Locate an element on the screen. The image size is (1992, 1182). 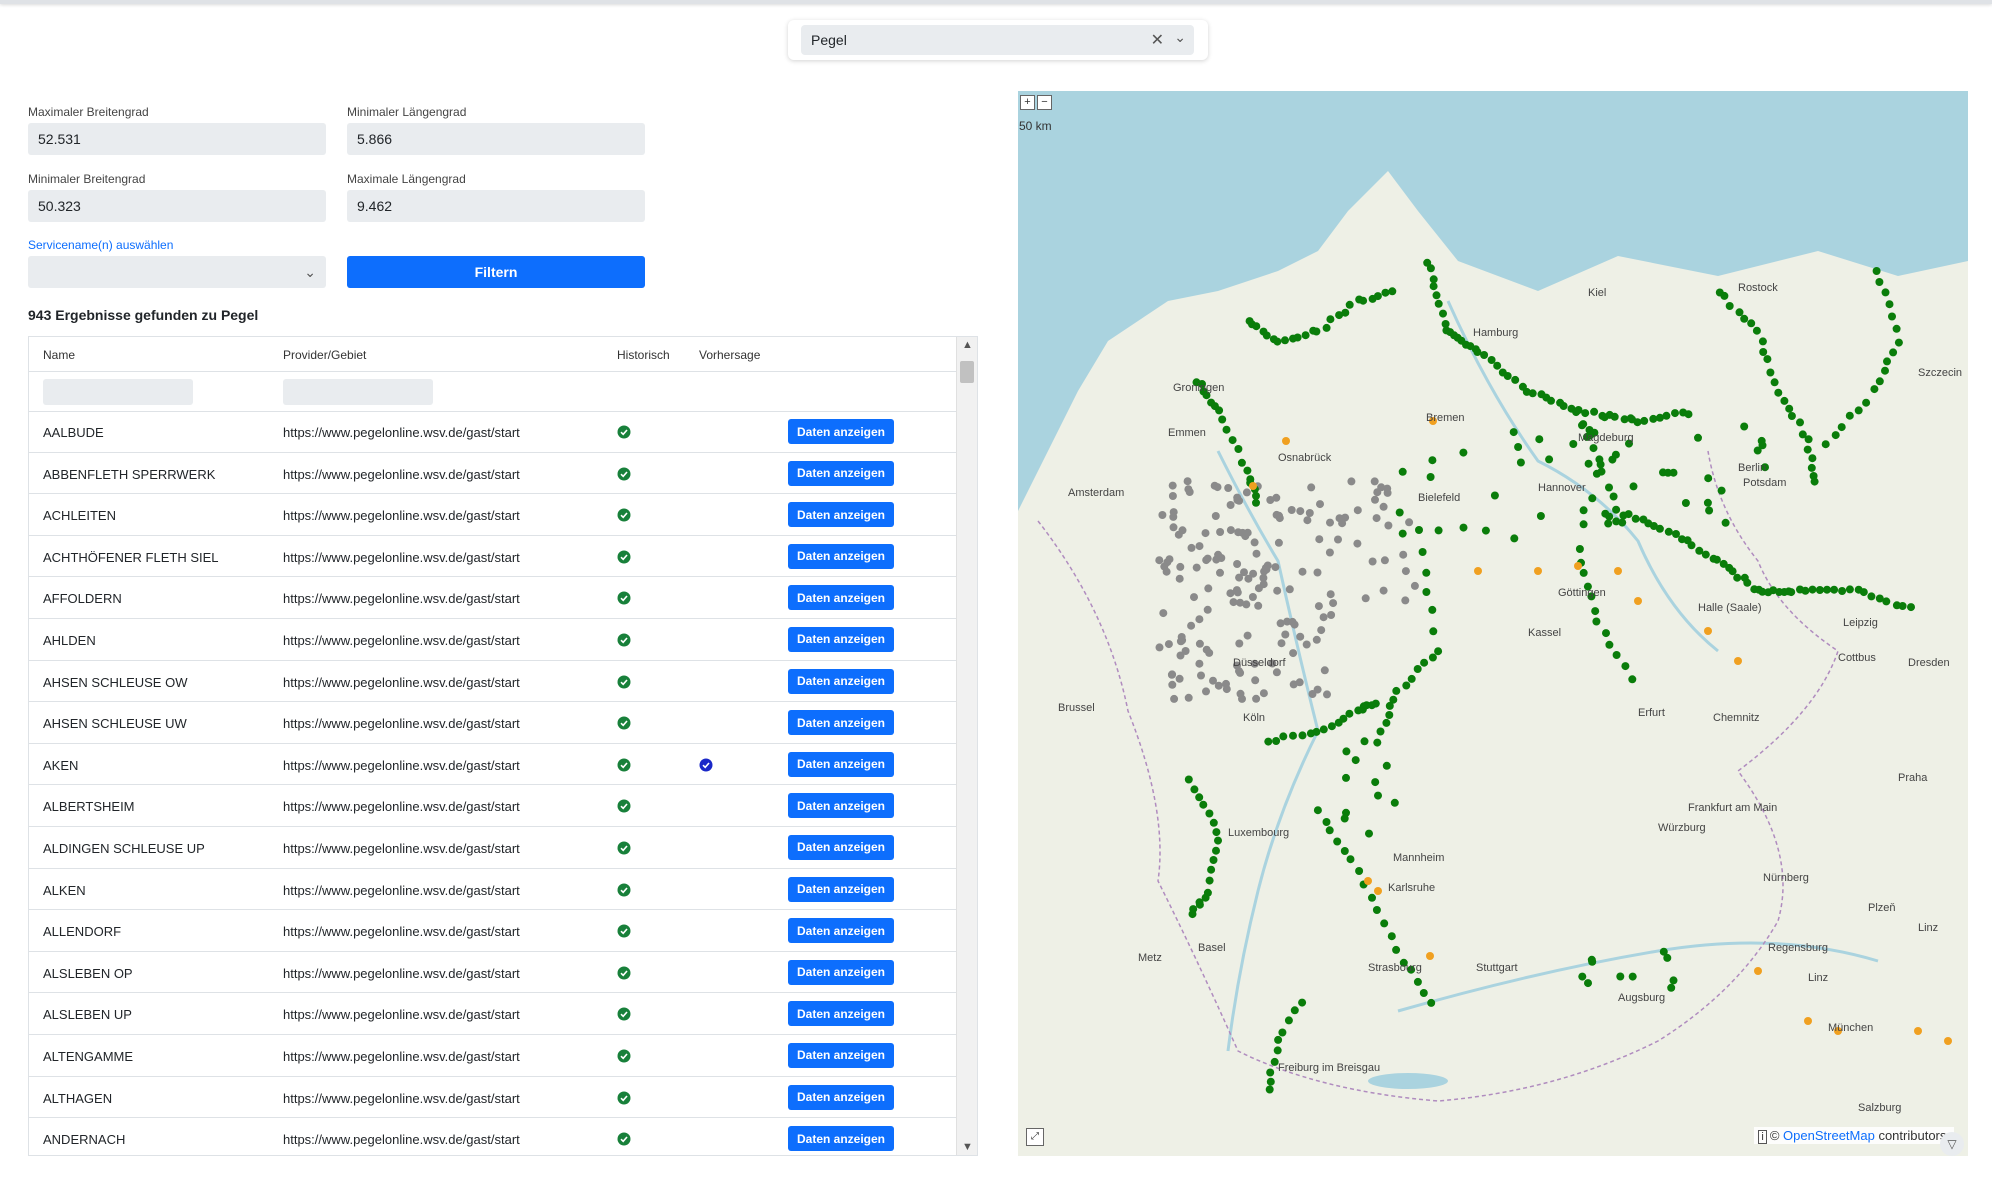
table-scrollbar: ▲ ▼ is located at coordinates (966, 746).